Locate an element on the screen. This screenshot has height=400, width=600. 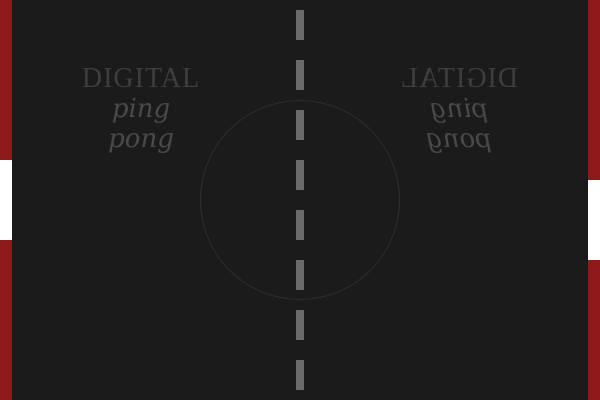
game-logo-left: DIGITAL ping pong is located at coordinates (141, 109).